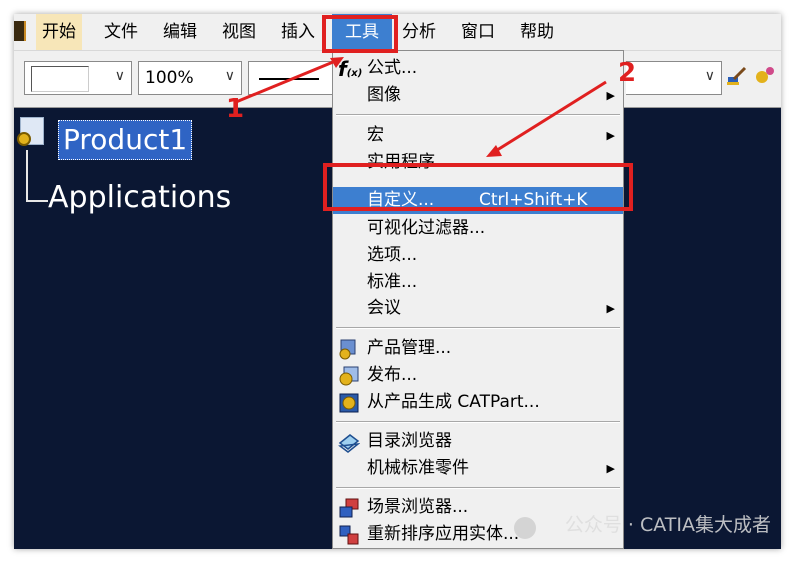 This screenshot has width=797, height=563. Describe the element at coordinates (287, 81) in the screenshot. I see `arrow-step1` at that location.